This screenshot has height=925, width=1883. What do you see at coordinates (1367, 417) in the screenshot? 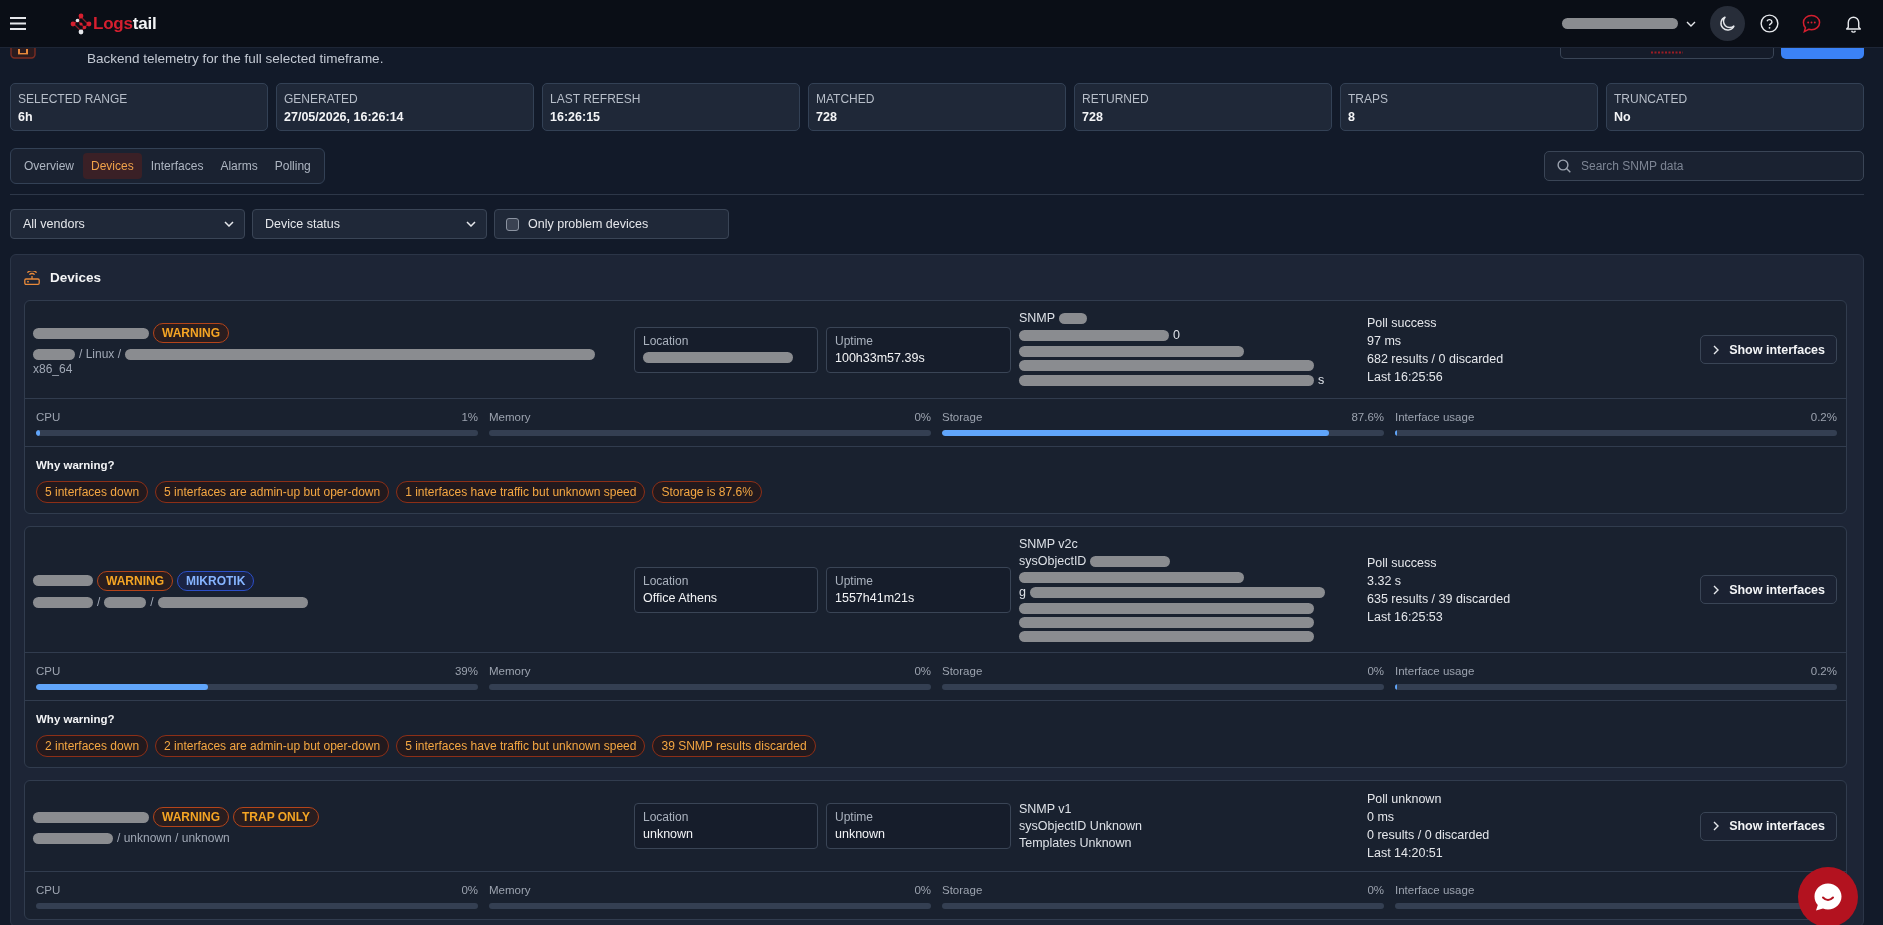
I see `metric-reading: 87.6%` at bounding box center [1367, 417].